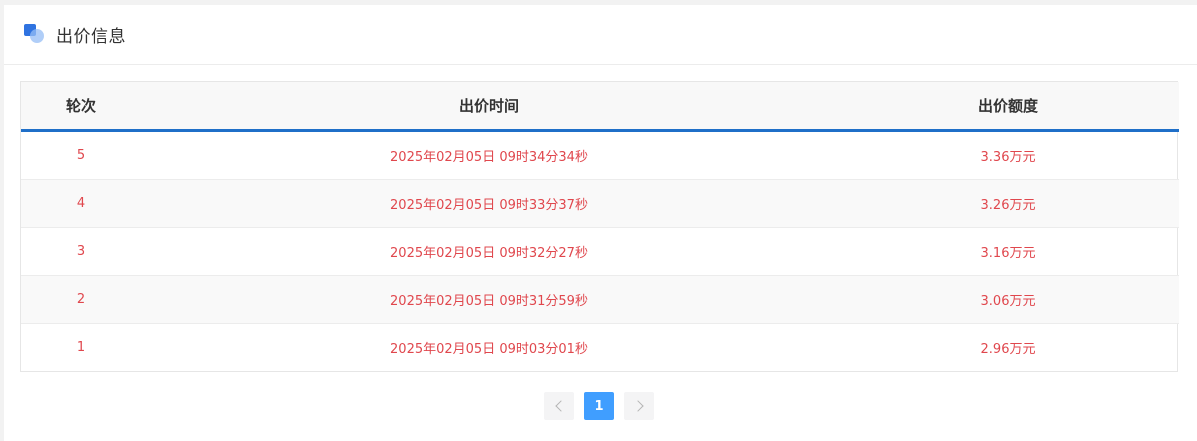 The height and width of the screenshot is (441, 1197). I want to click on cell-amount: 2.96万元, so click(1008, 347).